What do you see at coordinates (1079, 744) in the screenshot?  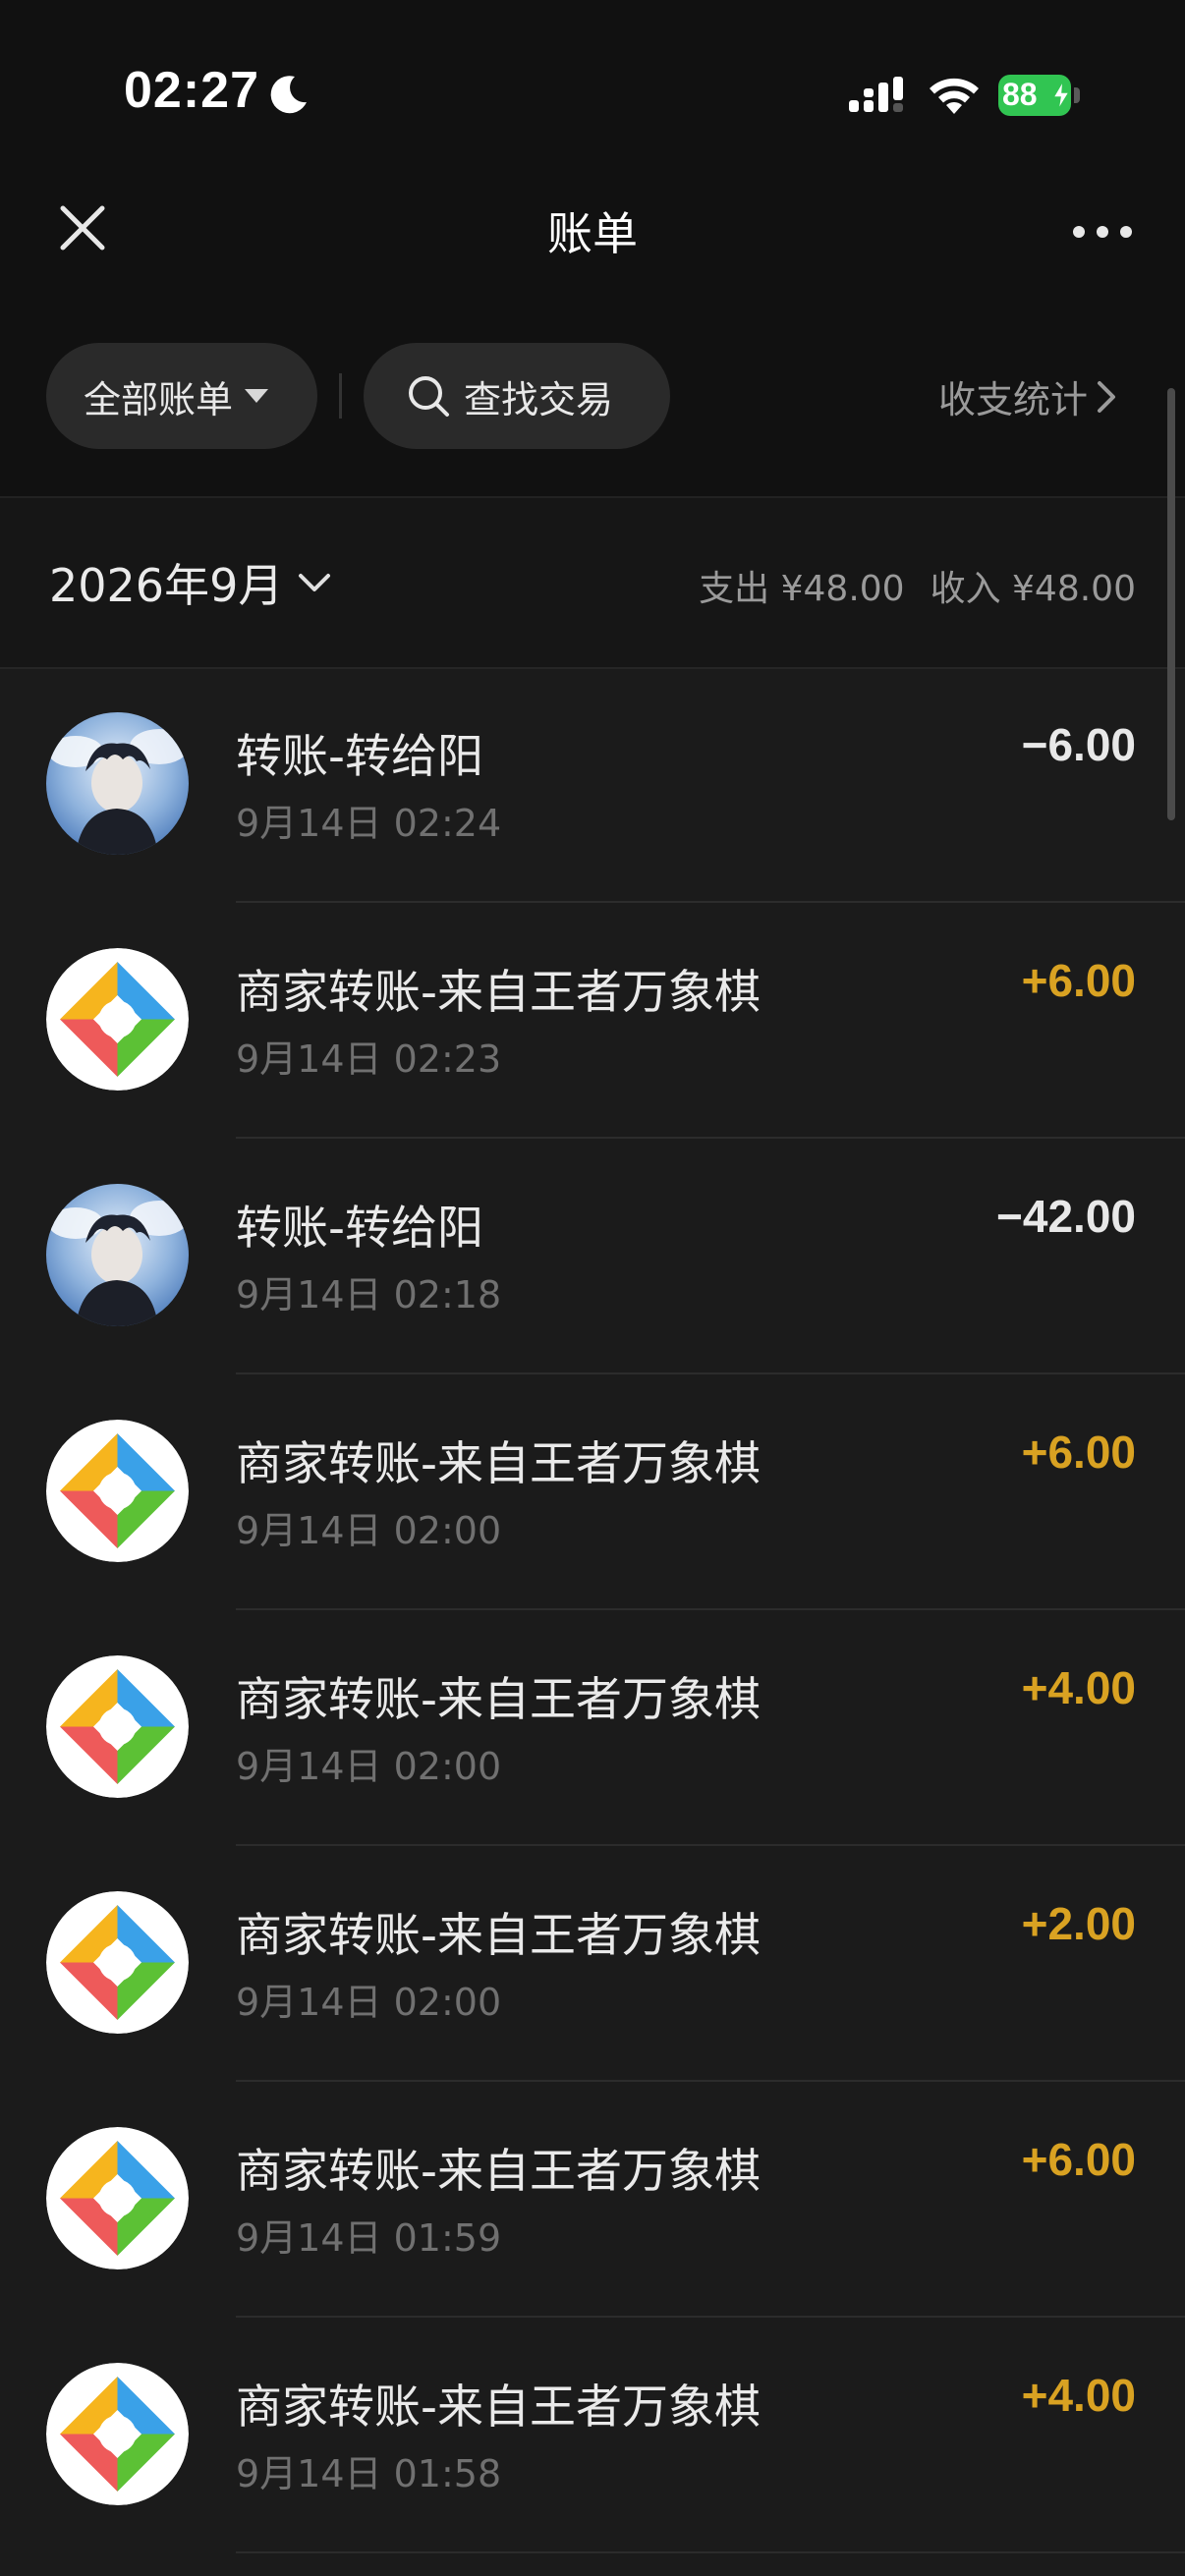 I see `transaction-amount: −6.00` at bounding box center [1079, 744].